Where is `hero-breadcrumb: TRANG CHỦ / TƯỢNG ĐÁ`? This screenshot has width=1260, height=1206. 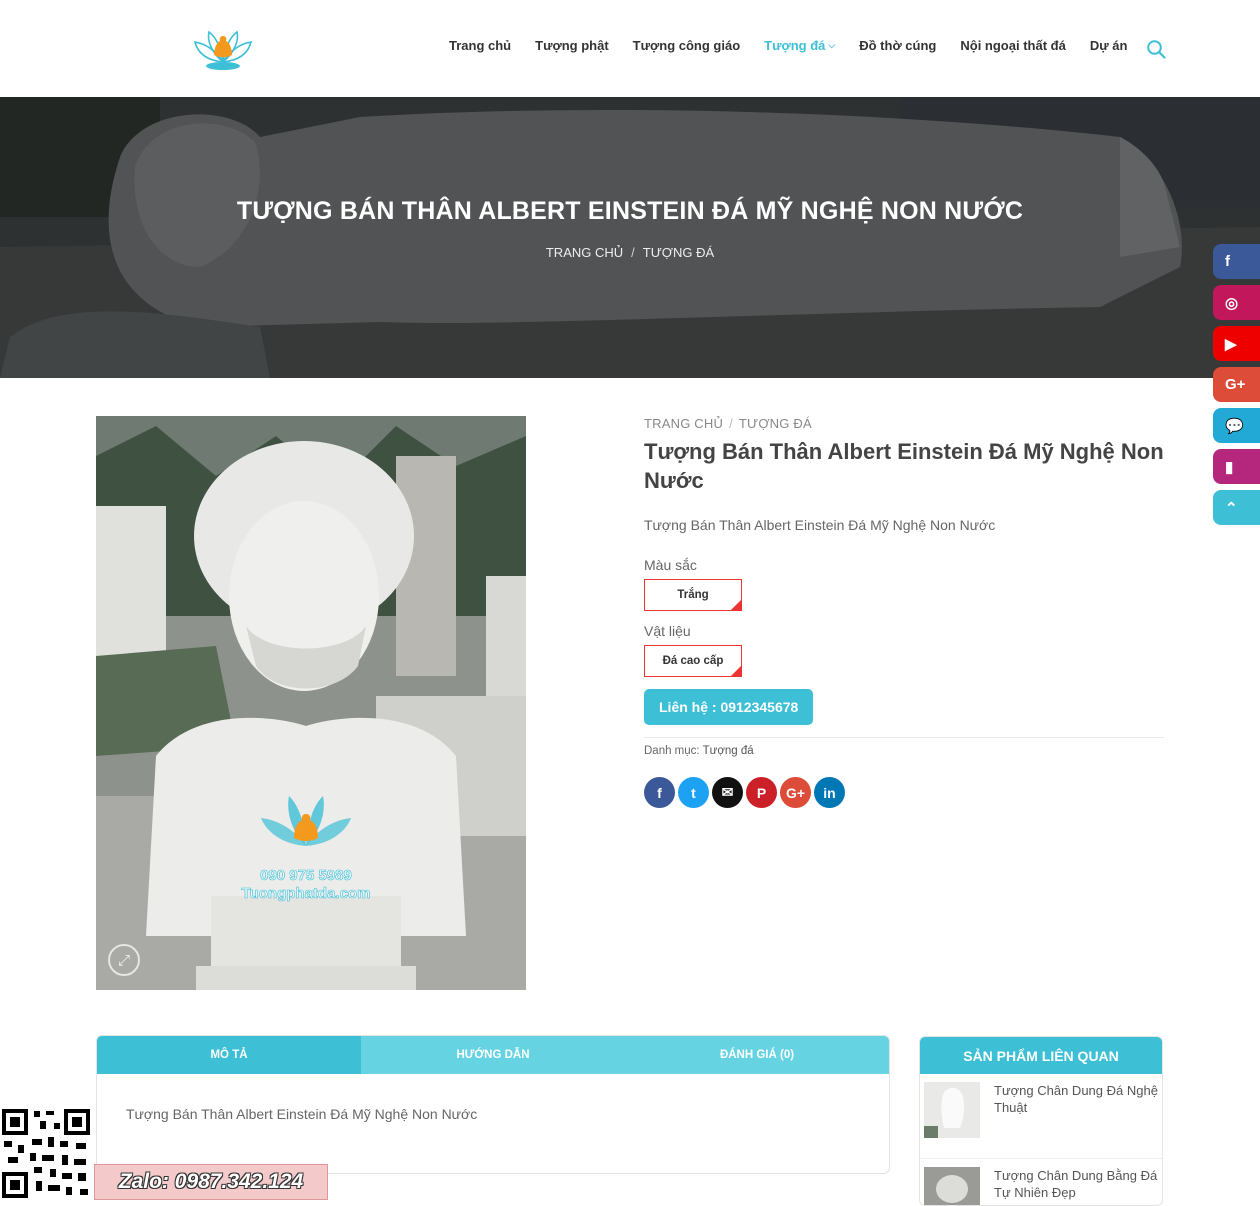
hero-breadcrumb: TRANG CHỦ / TƯỢNG ĐÁ is located at coordinates (630, 252).